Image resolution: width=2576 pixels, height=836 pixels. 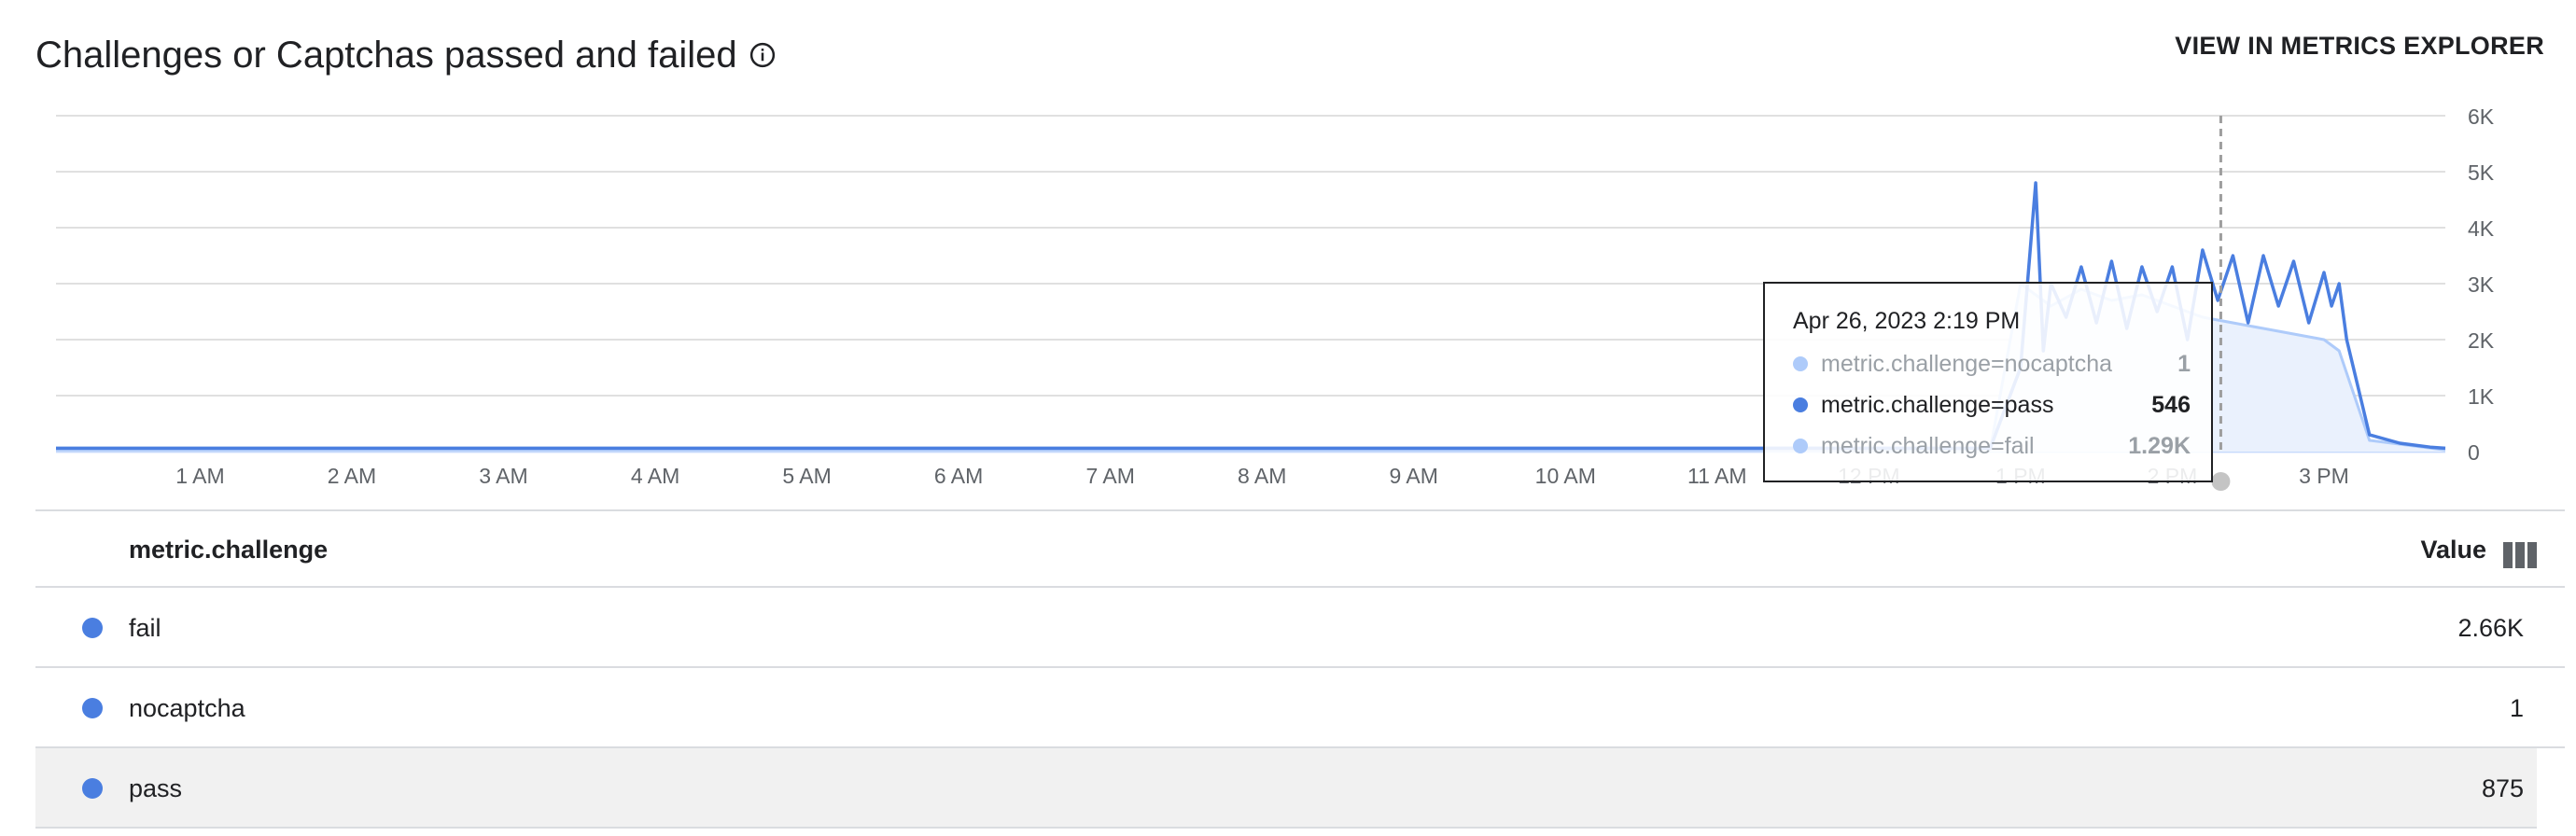 What do you see at coordinates (806, 476) in the screenshot?
I see `x-tick-label: 5 AM` at bounding box center [806, 476].